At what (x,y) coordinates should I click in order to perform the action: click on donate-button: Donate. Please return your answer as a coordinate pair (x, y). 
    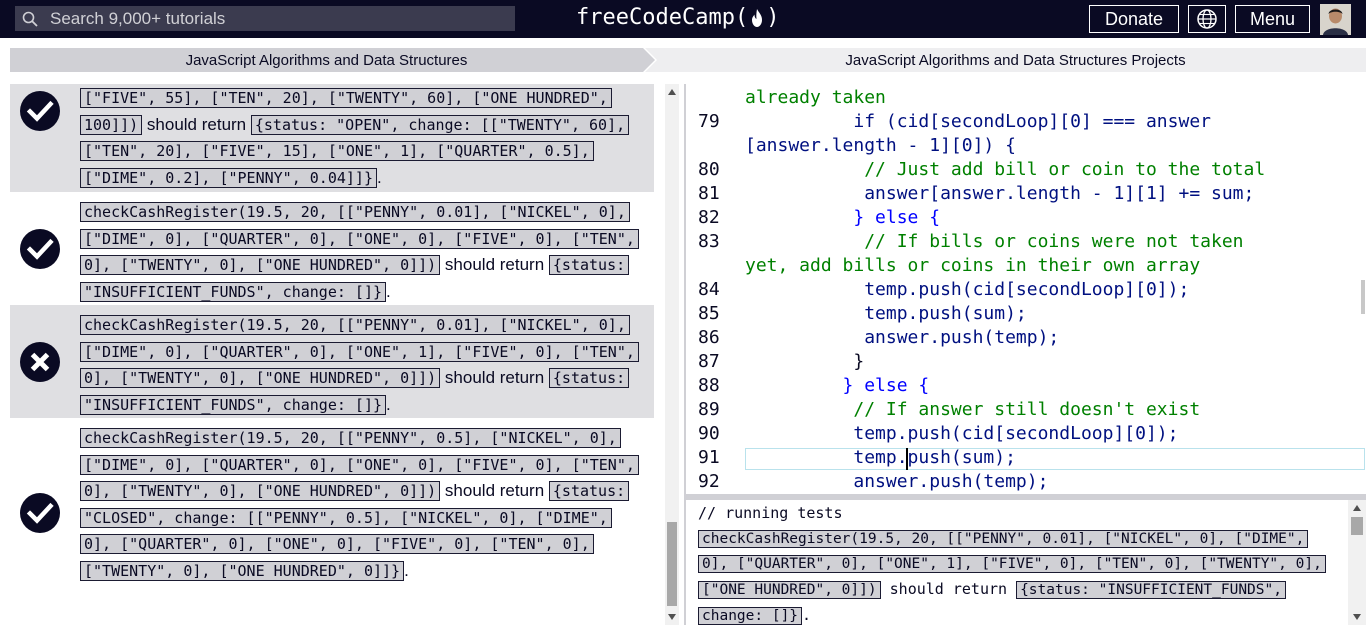
    Looking at the image, I should click on (1134, 19).